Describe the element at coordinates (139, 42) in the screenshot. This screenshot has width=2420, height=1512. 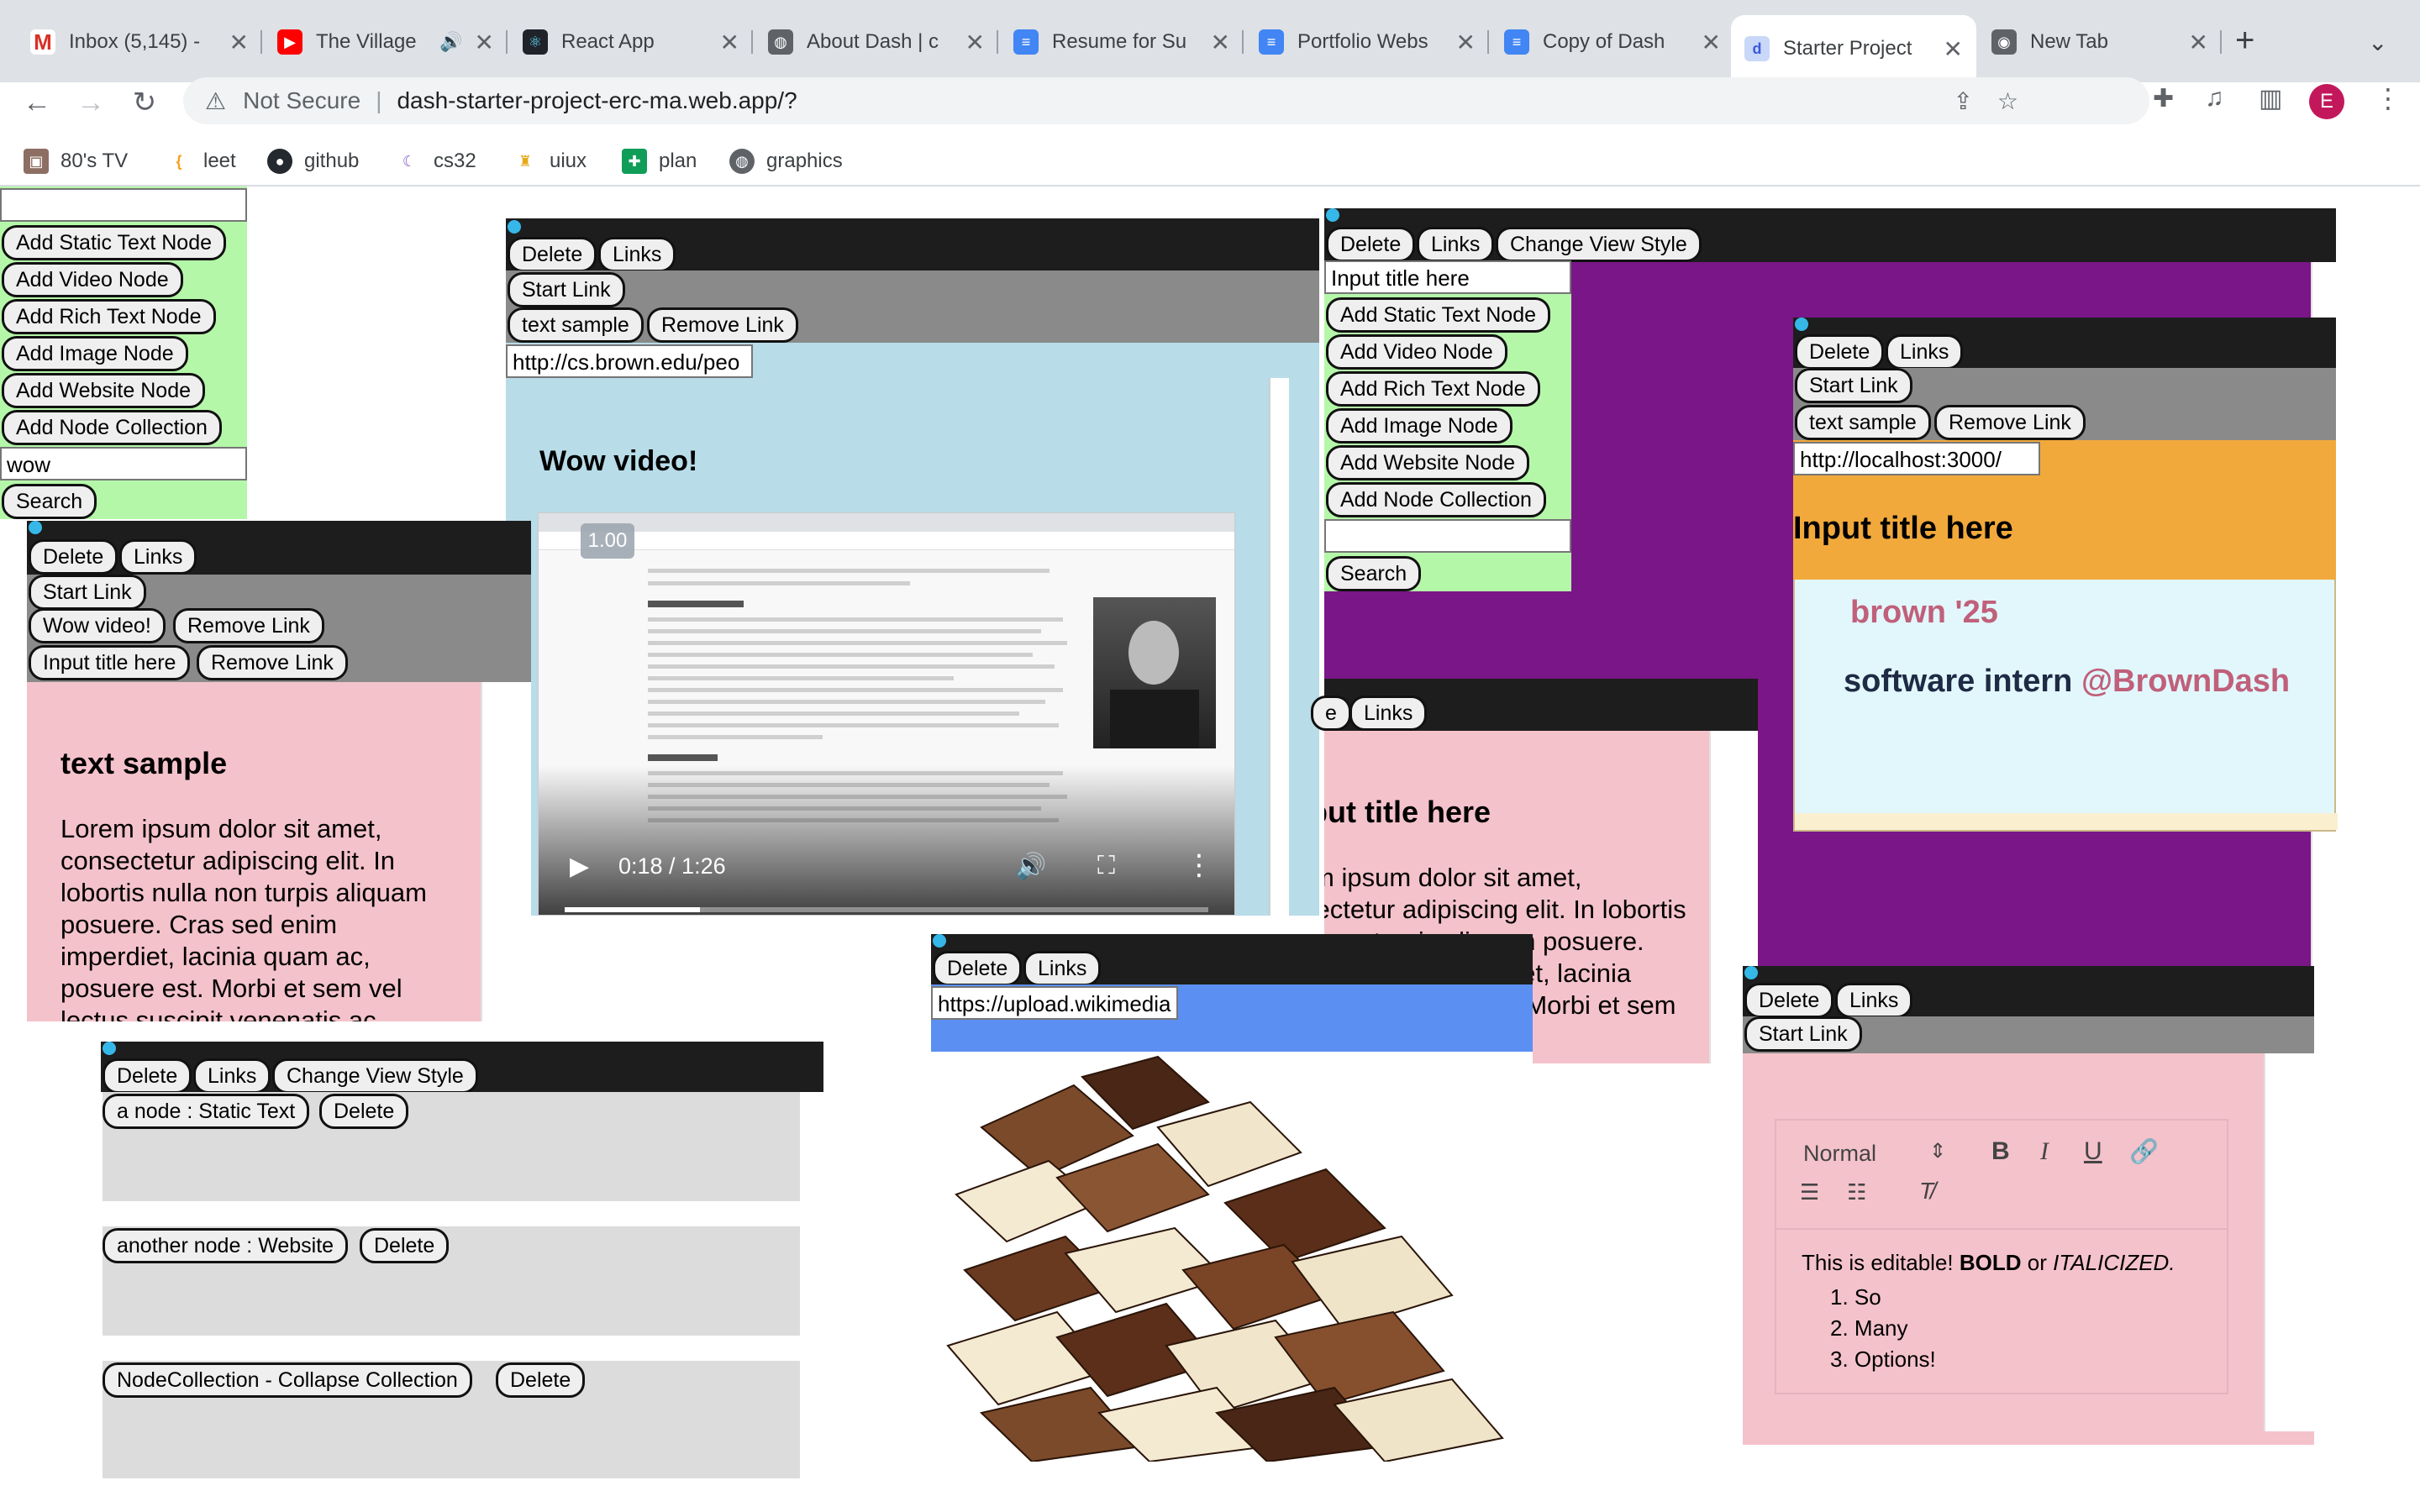
I see `tab-gmail: M Inbox (5,145) - ✕` at that location.